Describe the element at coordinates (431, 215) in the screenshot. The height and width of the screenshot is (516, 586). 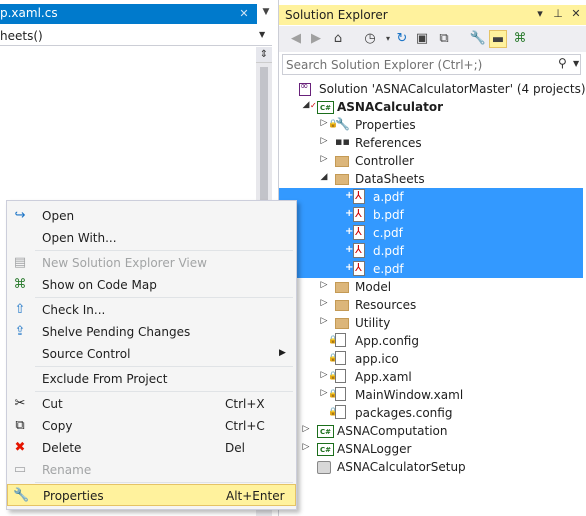
I see `tree-item: + b.pdf` at that location.